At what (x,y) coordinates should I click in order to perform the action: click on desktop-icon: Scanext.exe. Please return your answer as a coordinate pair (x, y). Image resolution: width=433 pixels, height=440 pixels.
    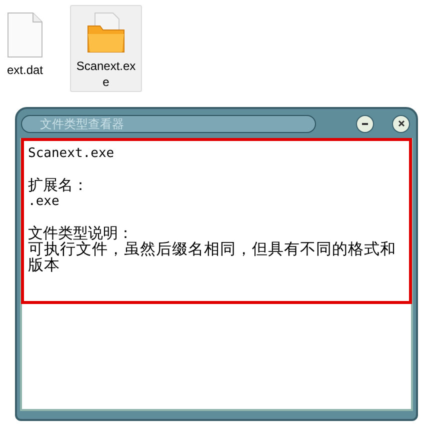
    Looking at the image, I should click on (106, 48).